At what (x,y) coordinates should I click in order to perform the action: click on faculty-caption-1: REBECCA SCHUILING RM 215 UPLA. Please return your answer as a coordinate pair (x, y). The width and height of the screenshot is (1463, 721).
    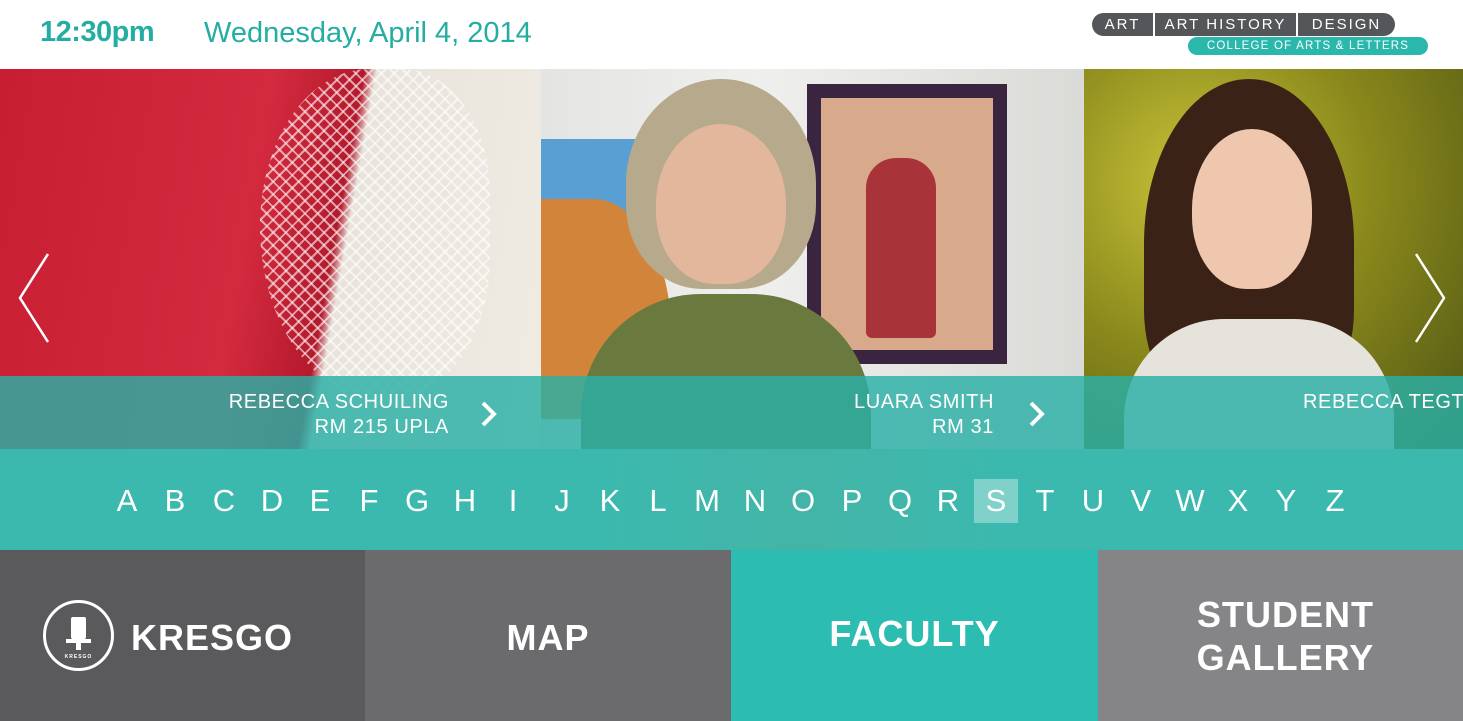
    Looking at the image, I should click on (270, 412).